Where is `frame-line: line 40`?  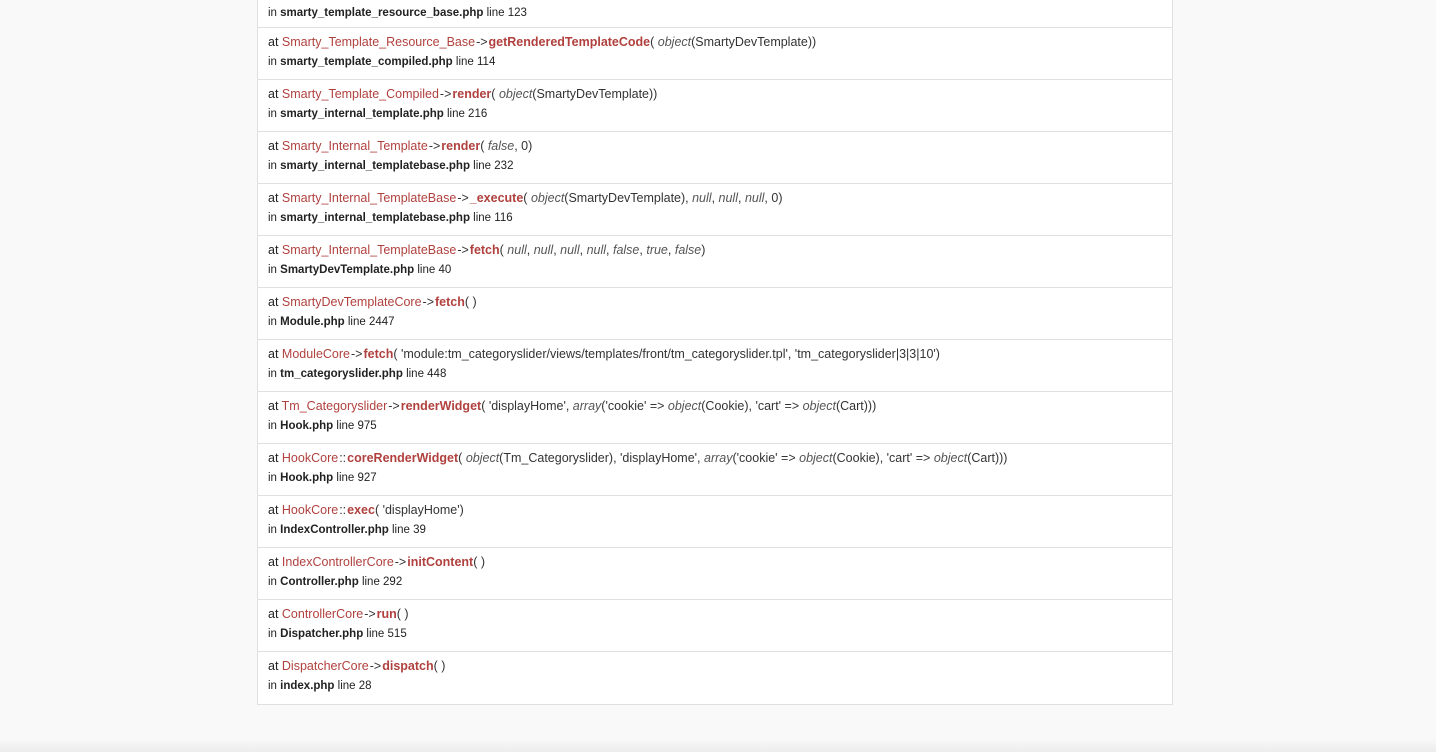 frame-line: line 40 is located at coordinates (433, 270).